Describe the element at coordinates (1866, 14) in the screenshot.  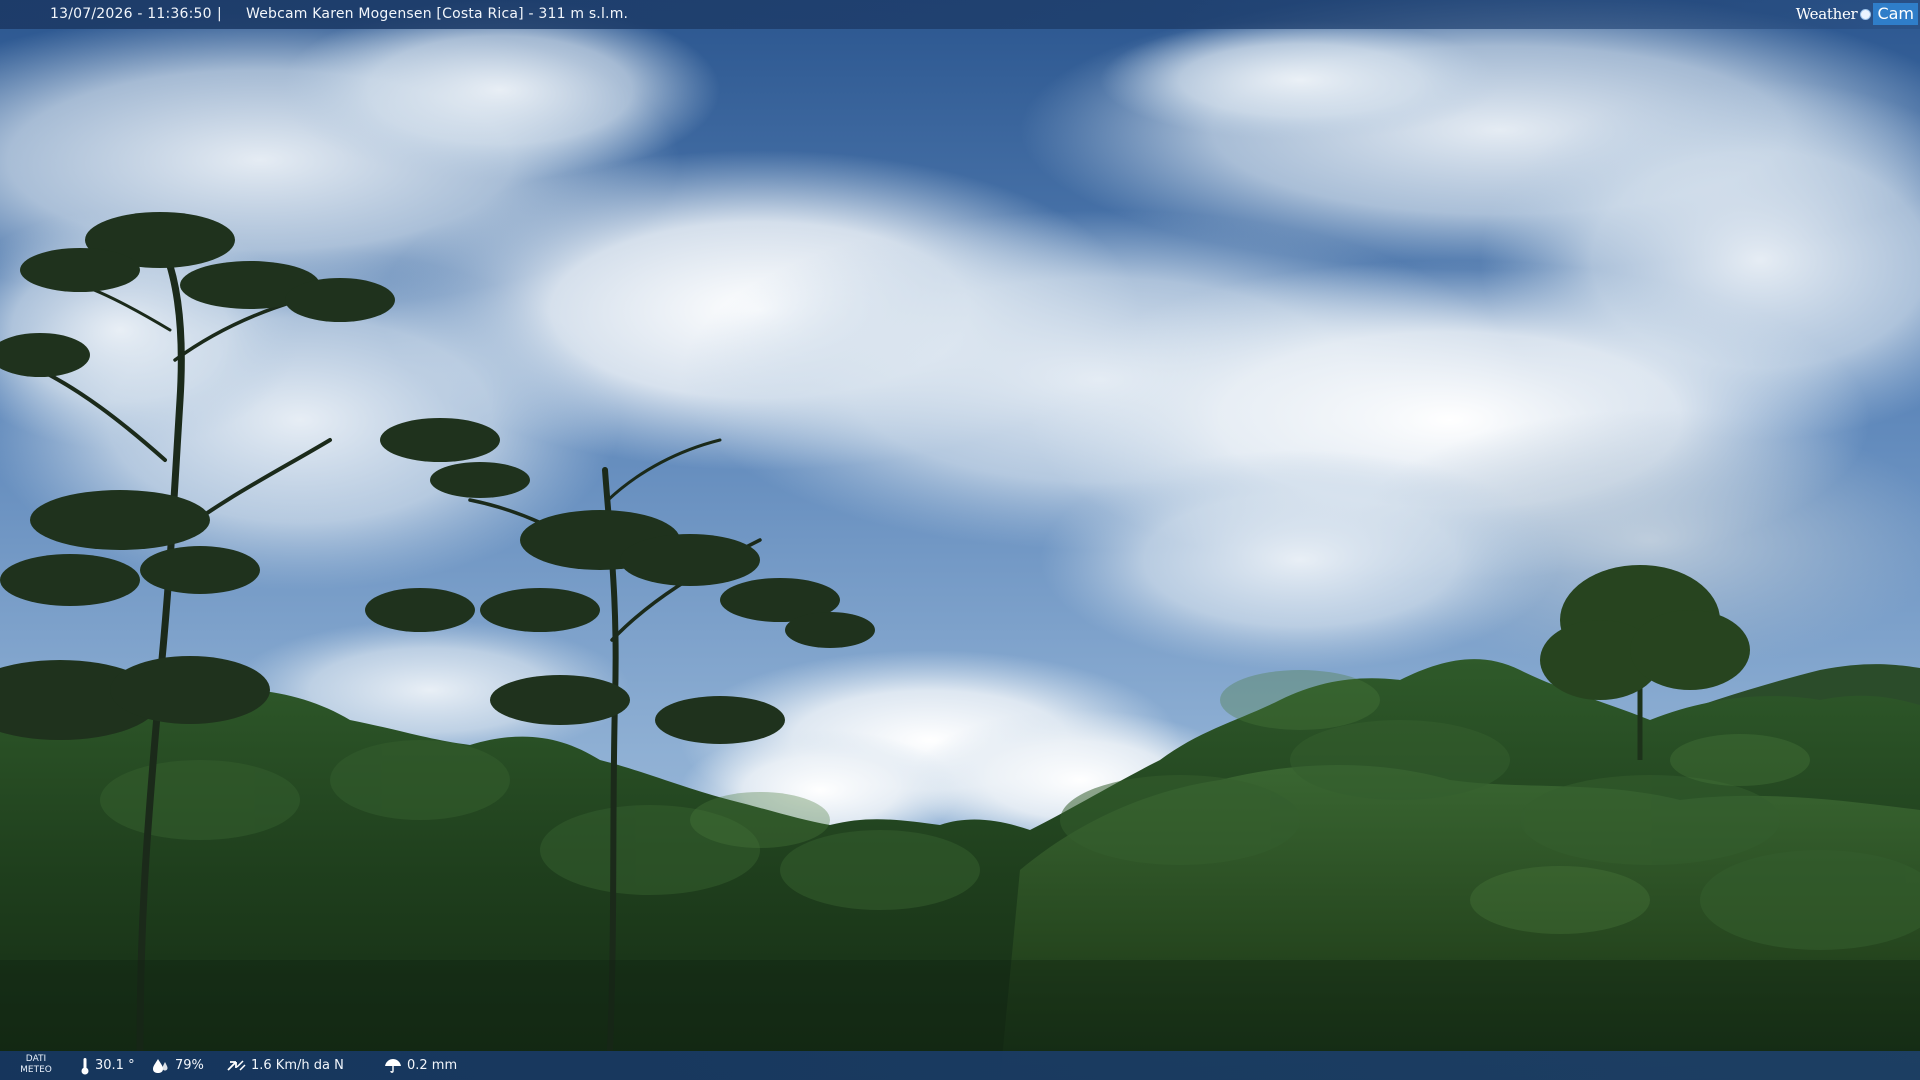
I see `logo-dot-icon` at that location.